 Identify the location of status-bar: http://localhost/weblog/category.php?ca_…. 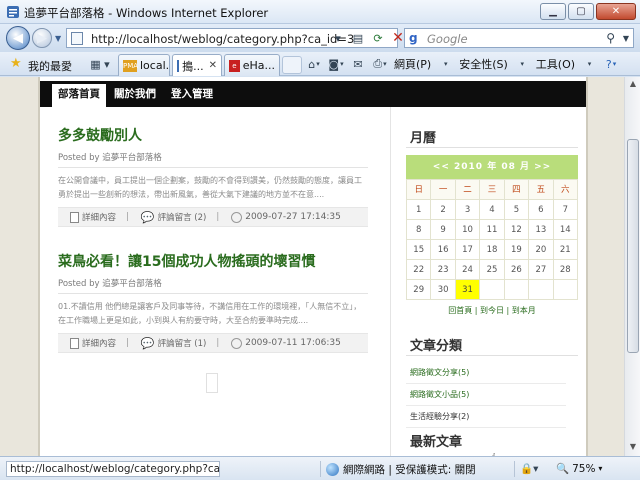
(320, 468).